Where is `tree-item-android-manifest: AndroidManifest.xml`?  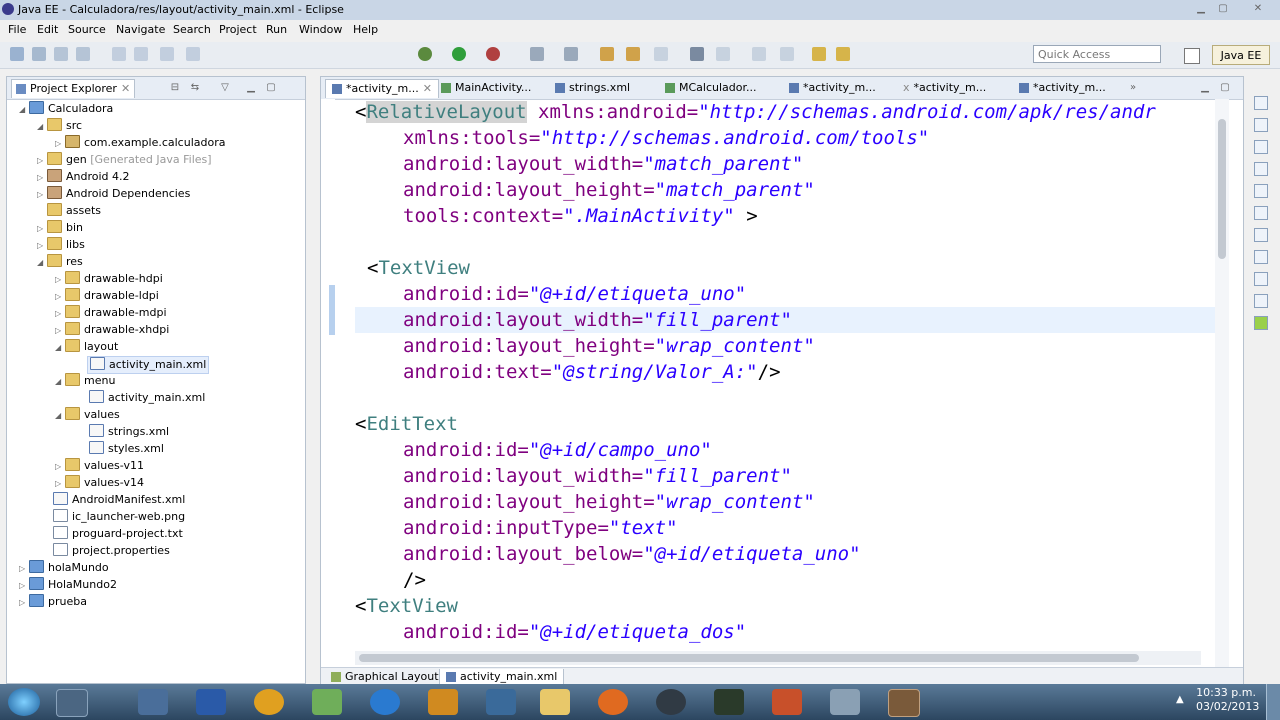
tree-item-android-manifest: AndroidManifest.xml is located at coordinates (119, 500).